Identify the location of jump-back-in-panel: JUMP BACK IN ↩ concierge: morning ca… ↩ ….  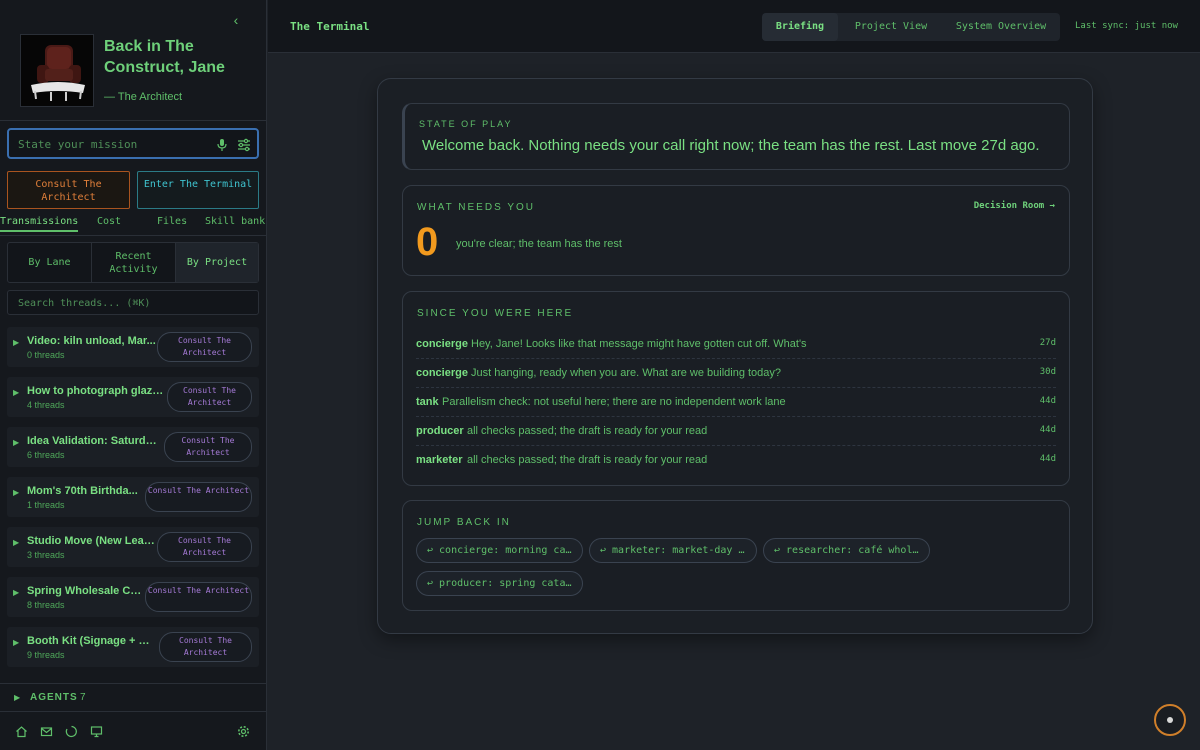
(736, 555).